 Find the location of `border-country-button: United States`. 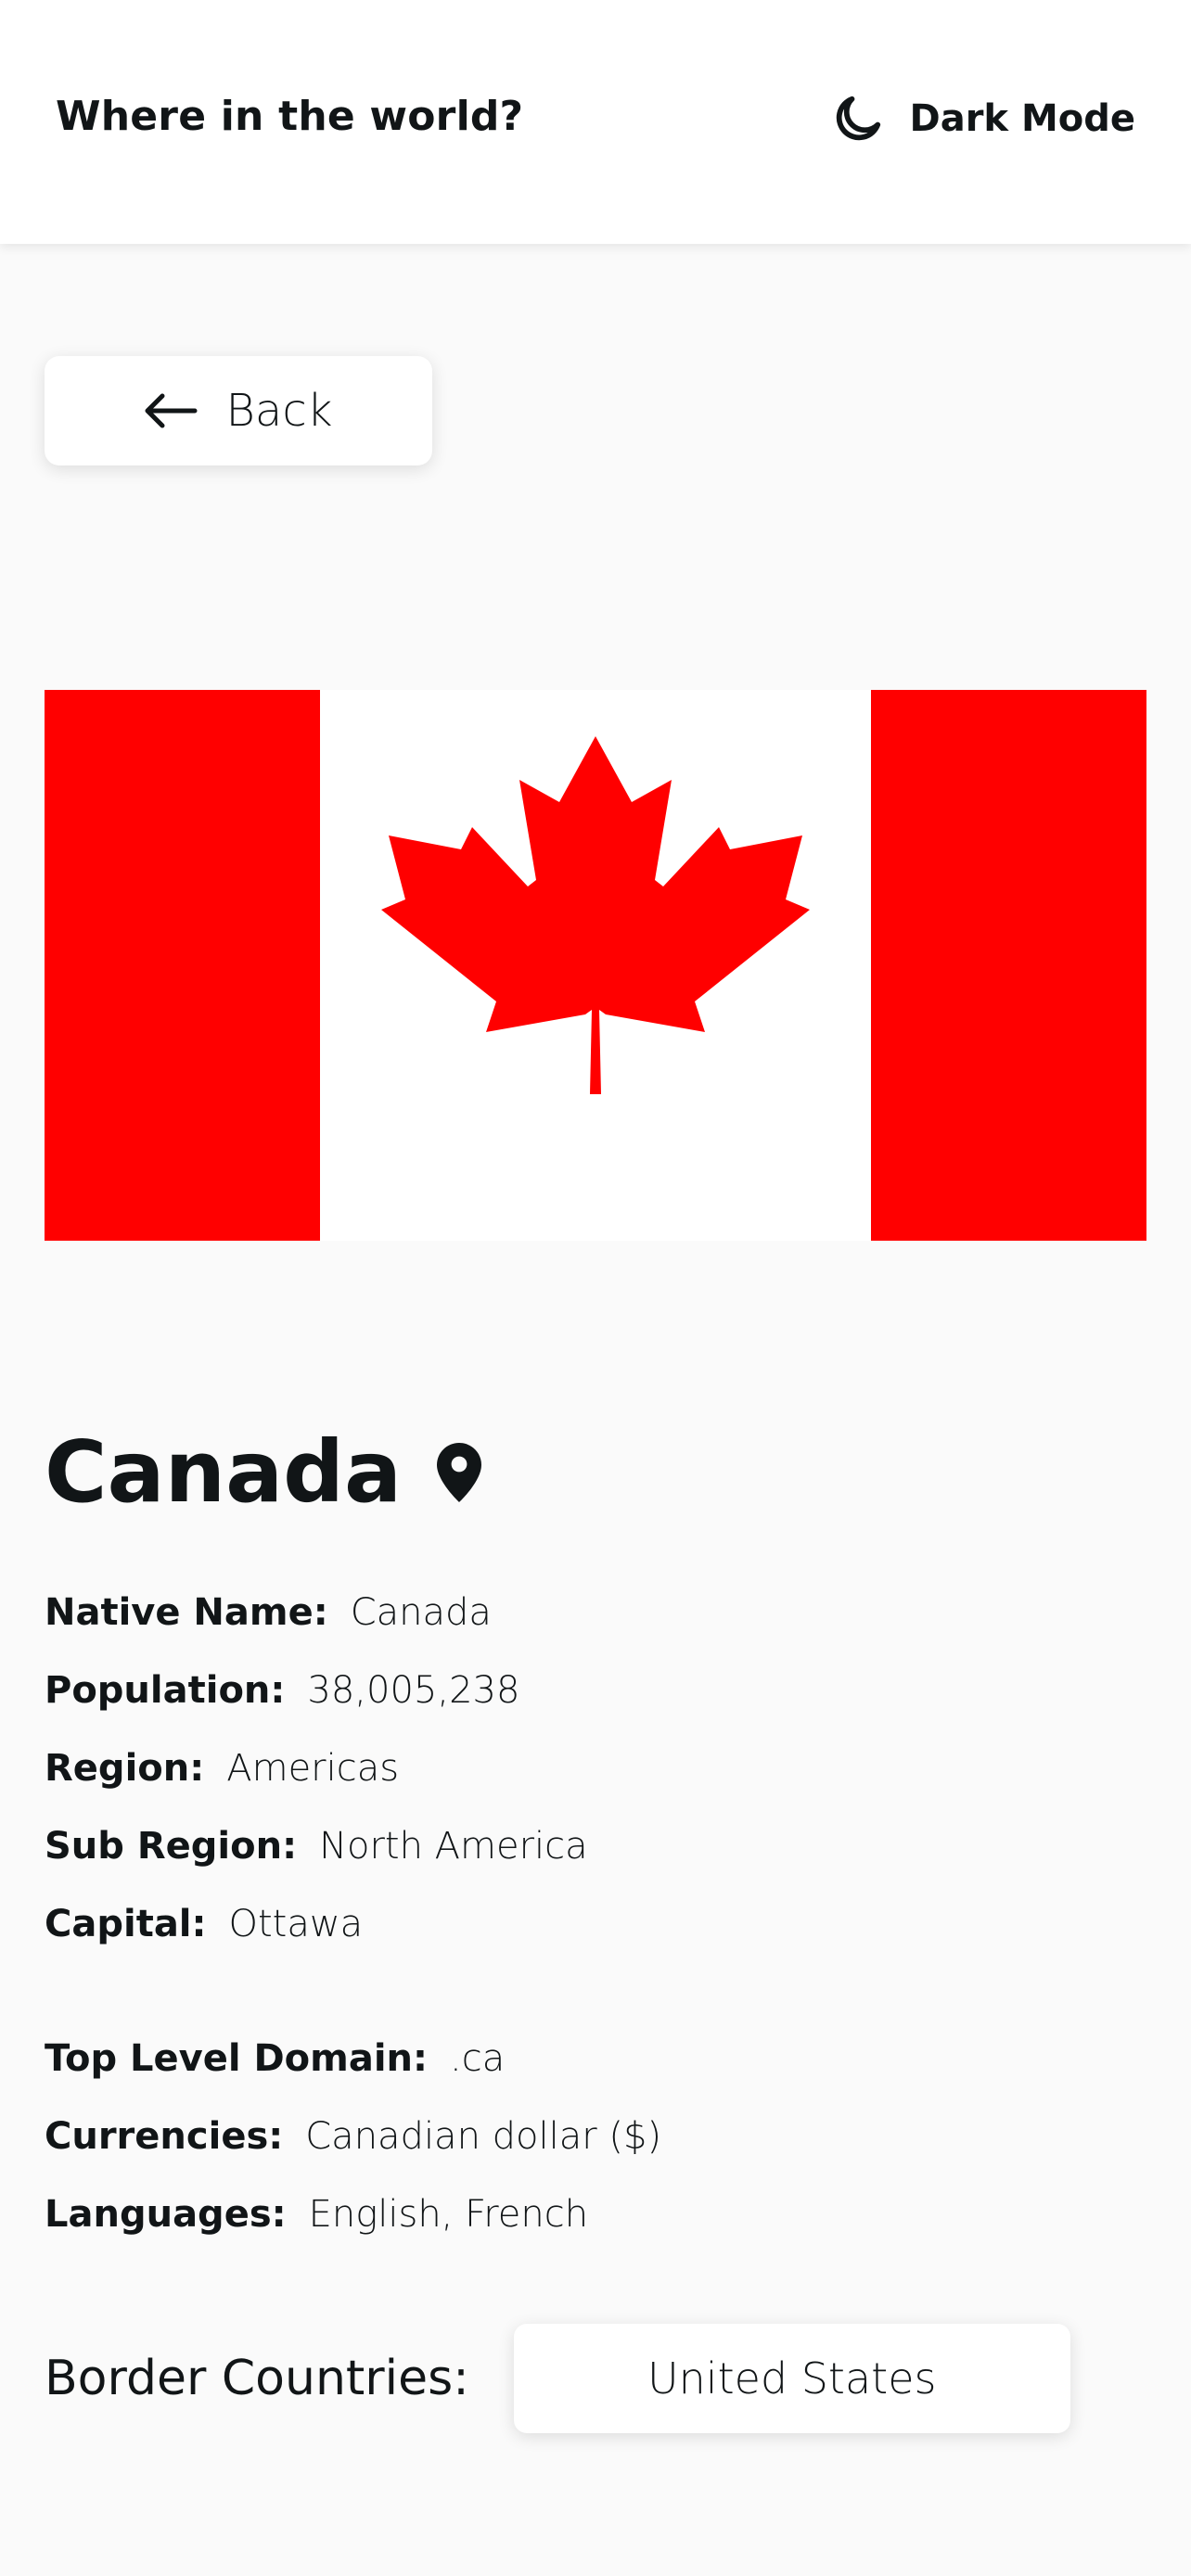

border-country-button: United States is located at coordinates (791, 2379).